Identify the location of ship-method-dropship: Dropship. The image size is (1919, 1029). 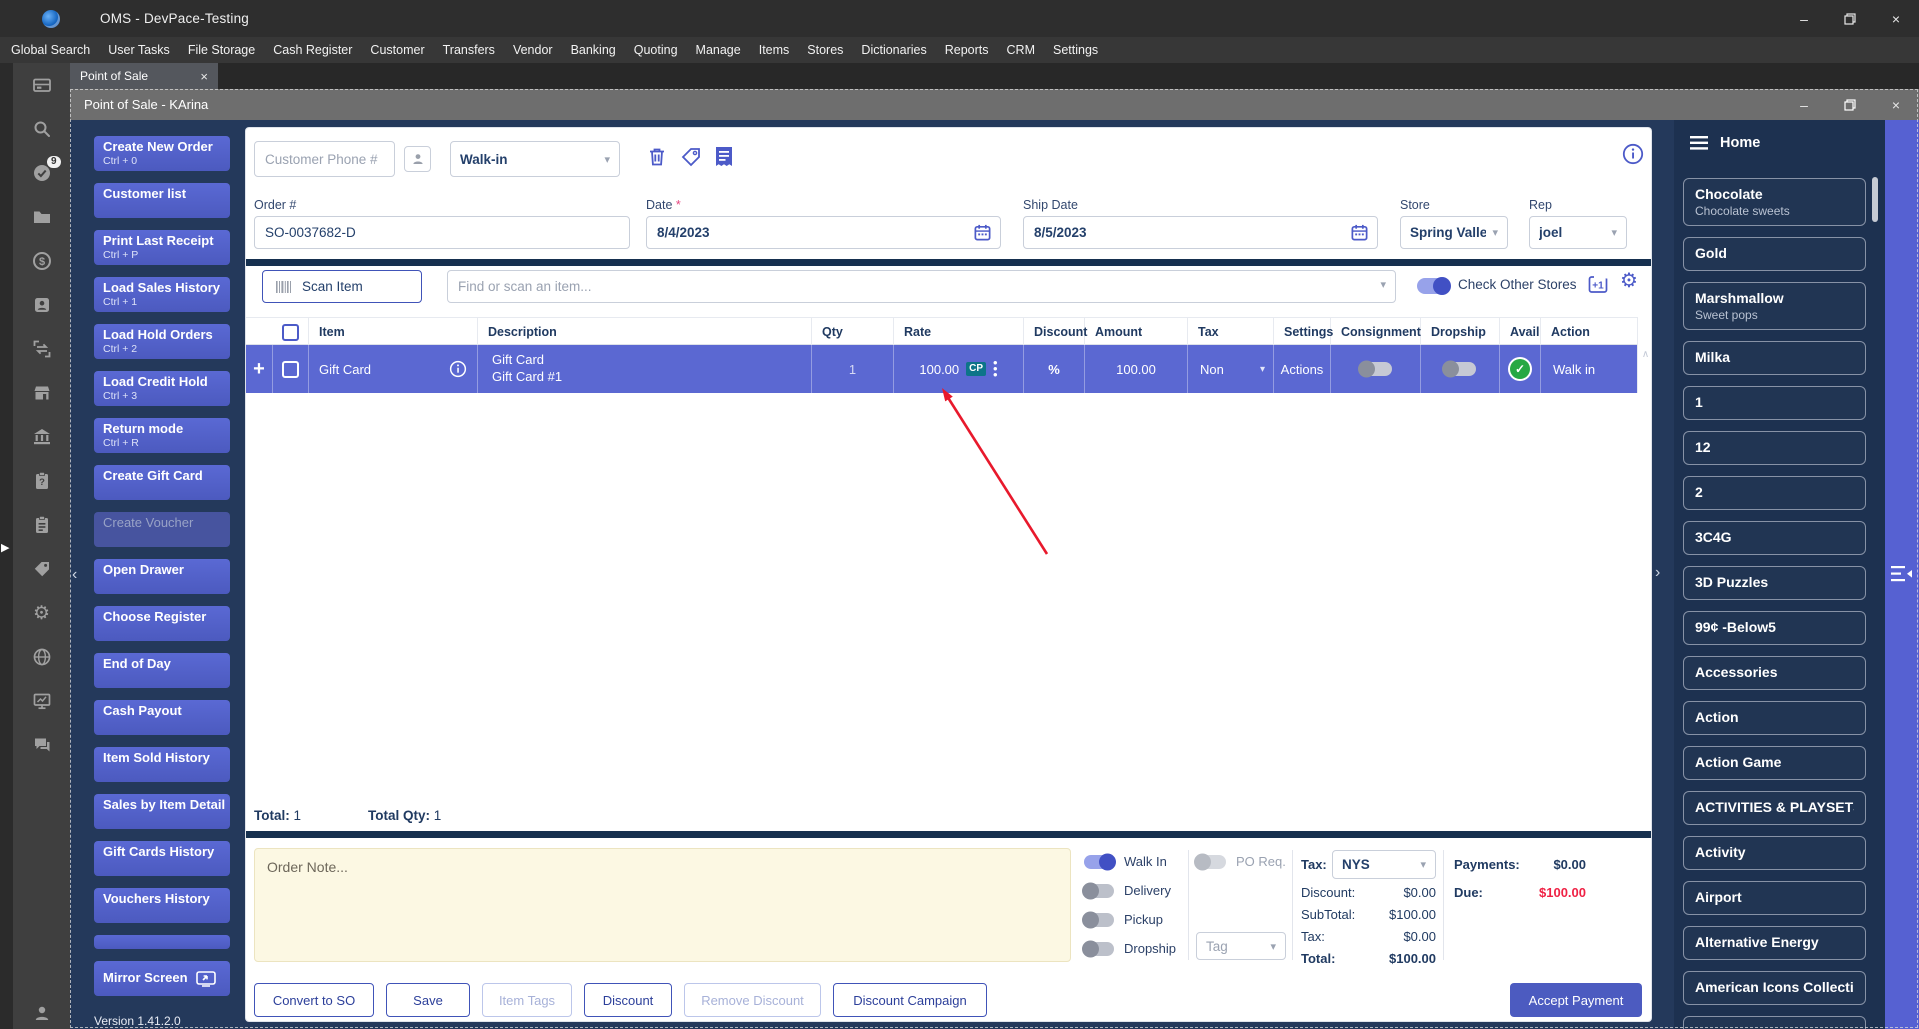
(1129, 948).